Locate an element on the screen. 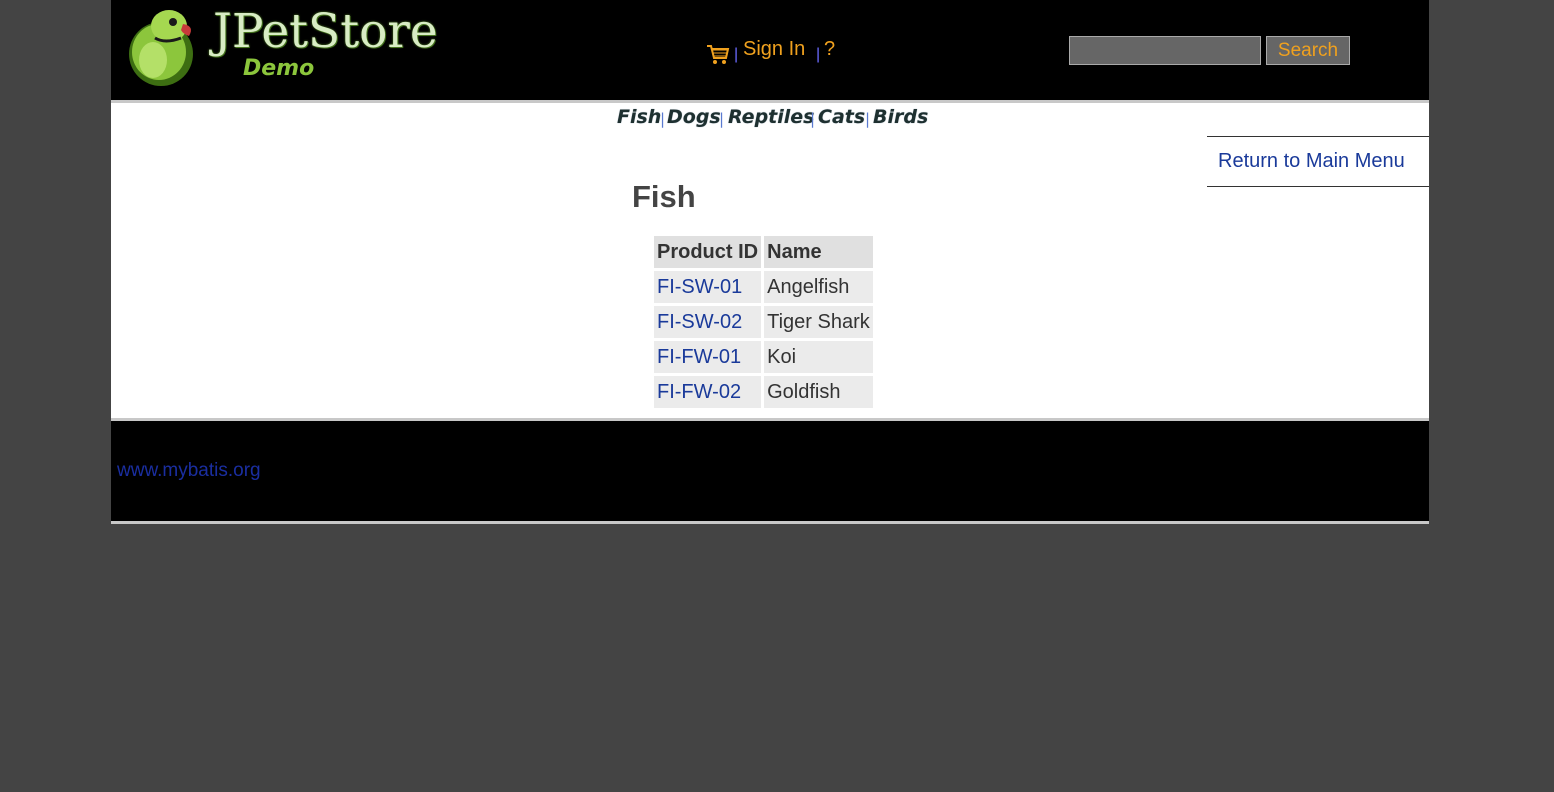 Image resolution: width=1554 pixels, height=792 pixels. quicklink-reptiles: Reptiles is located at coordinates (771, 117).